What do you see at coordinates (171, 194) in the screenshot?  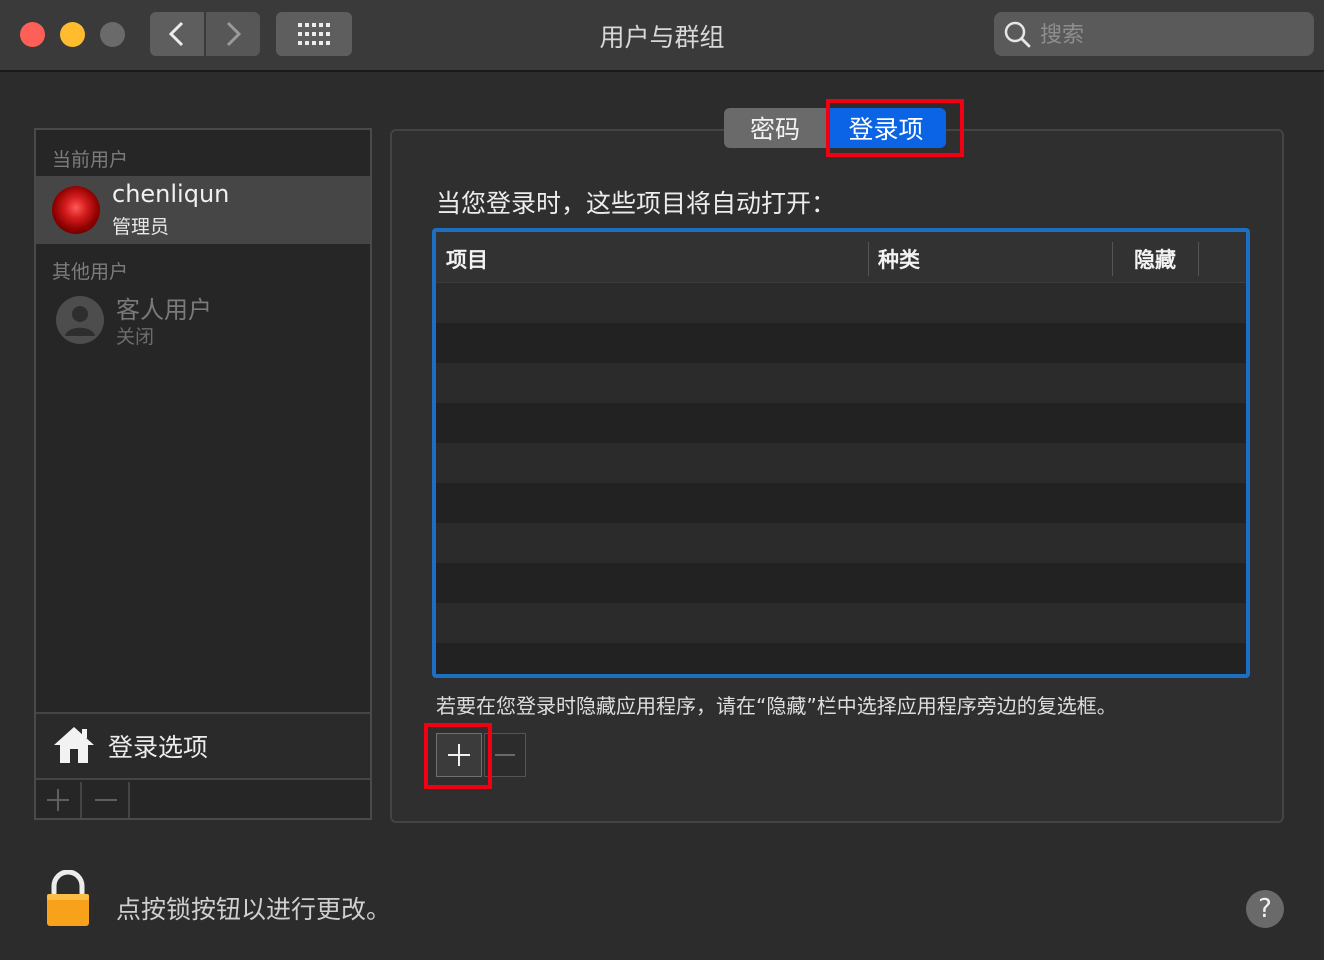 I see `user-name: chenliqun` at bounding box center [171, 194].